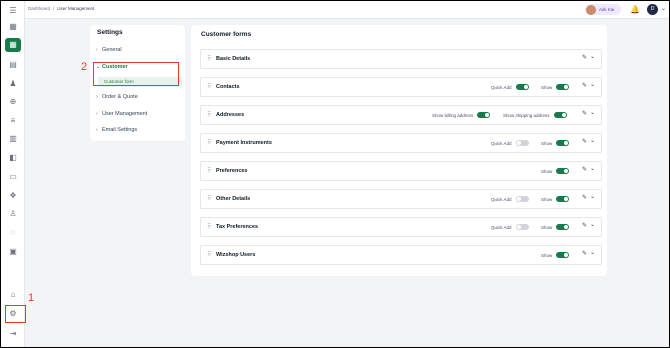 Image resolution: width=670 pixels, height=348 pixels. Describe the element at coordinates (461, 115) in the screenshot. I see `billing-address-control: Show billing address` at that location.